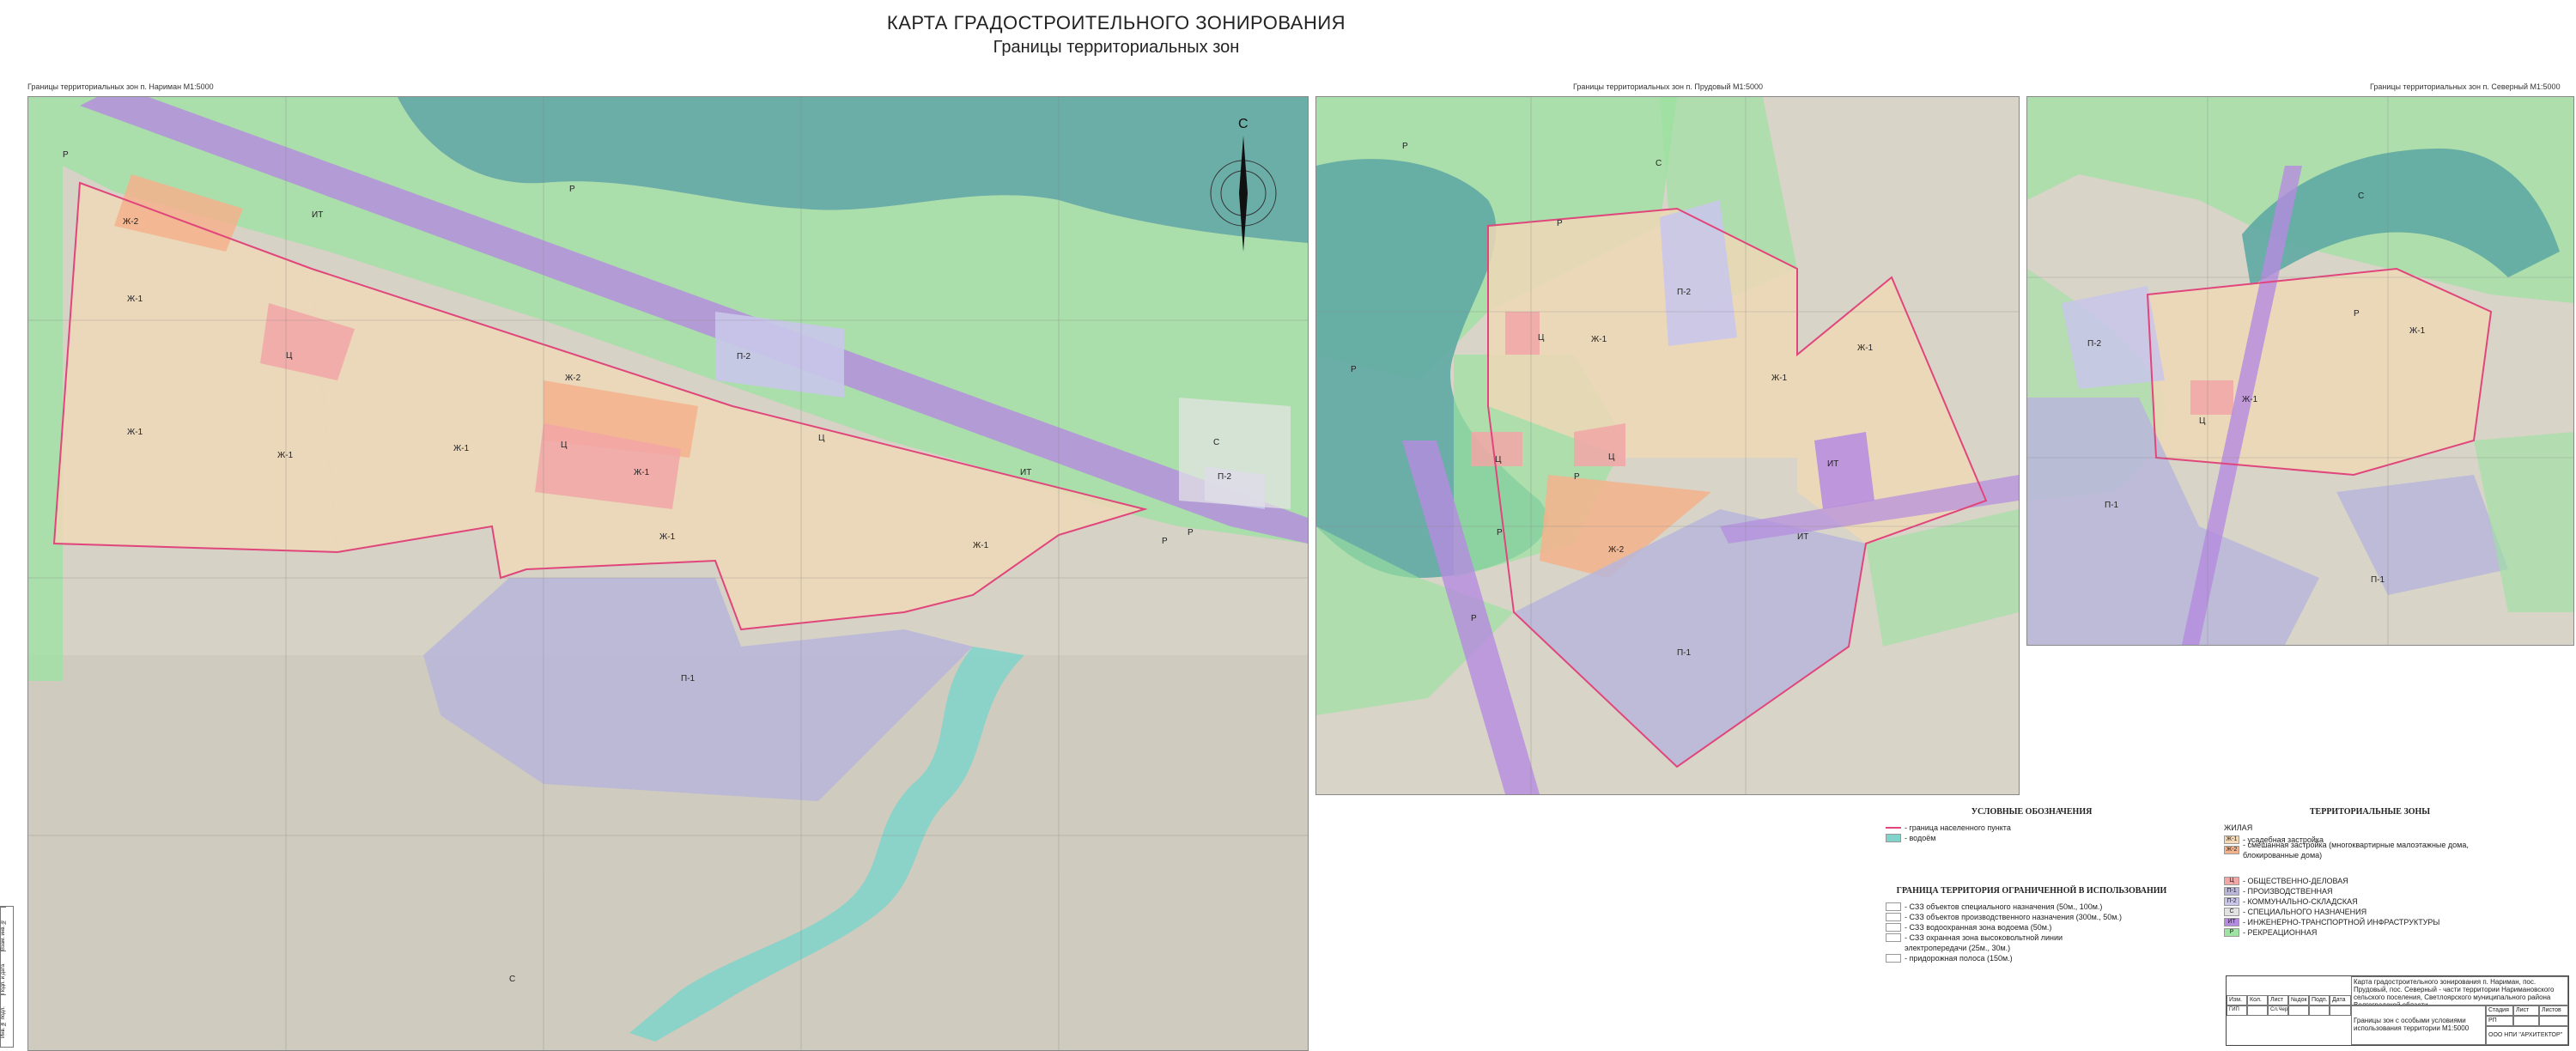 The image size is (2576, 1051). I want to click on legend-label: - придорожная полоса (150м.), so click(1959, 958).